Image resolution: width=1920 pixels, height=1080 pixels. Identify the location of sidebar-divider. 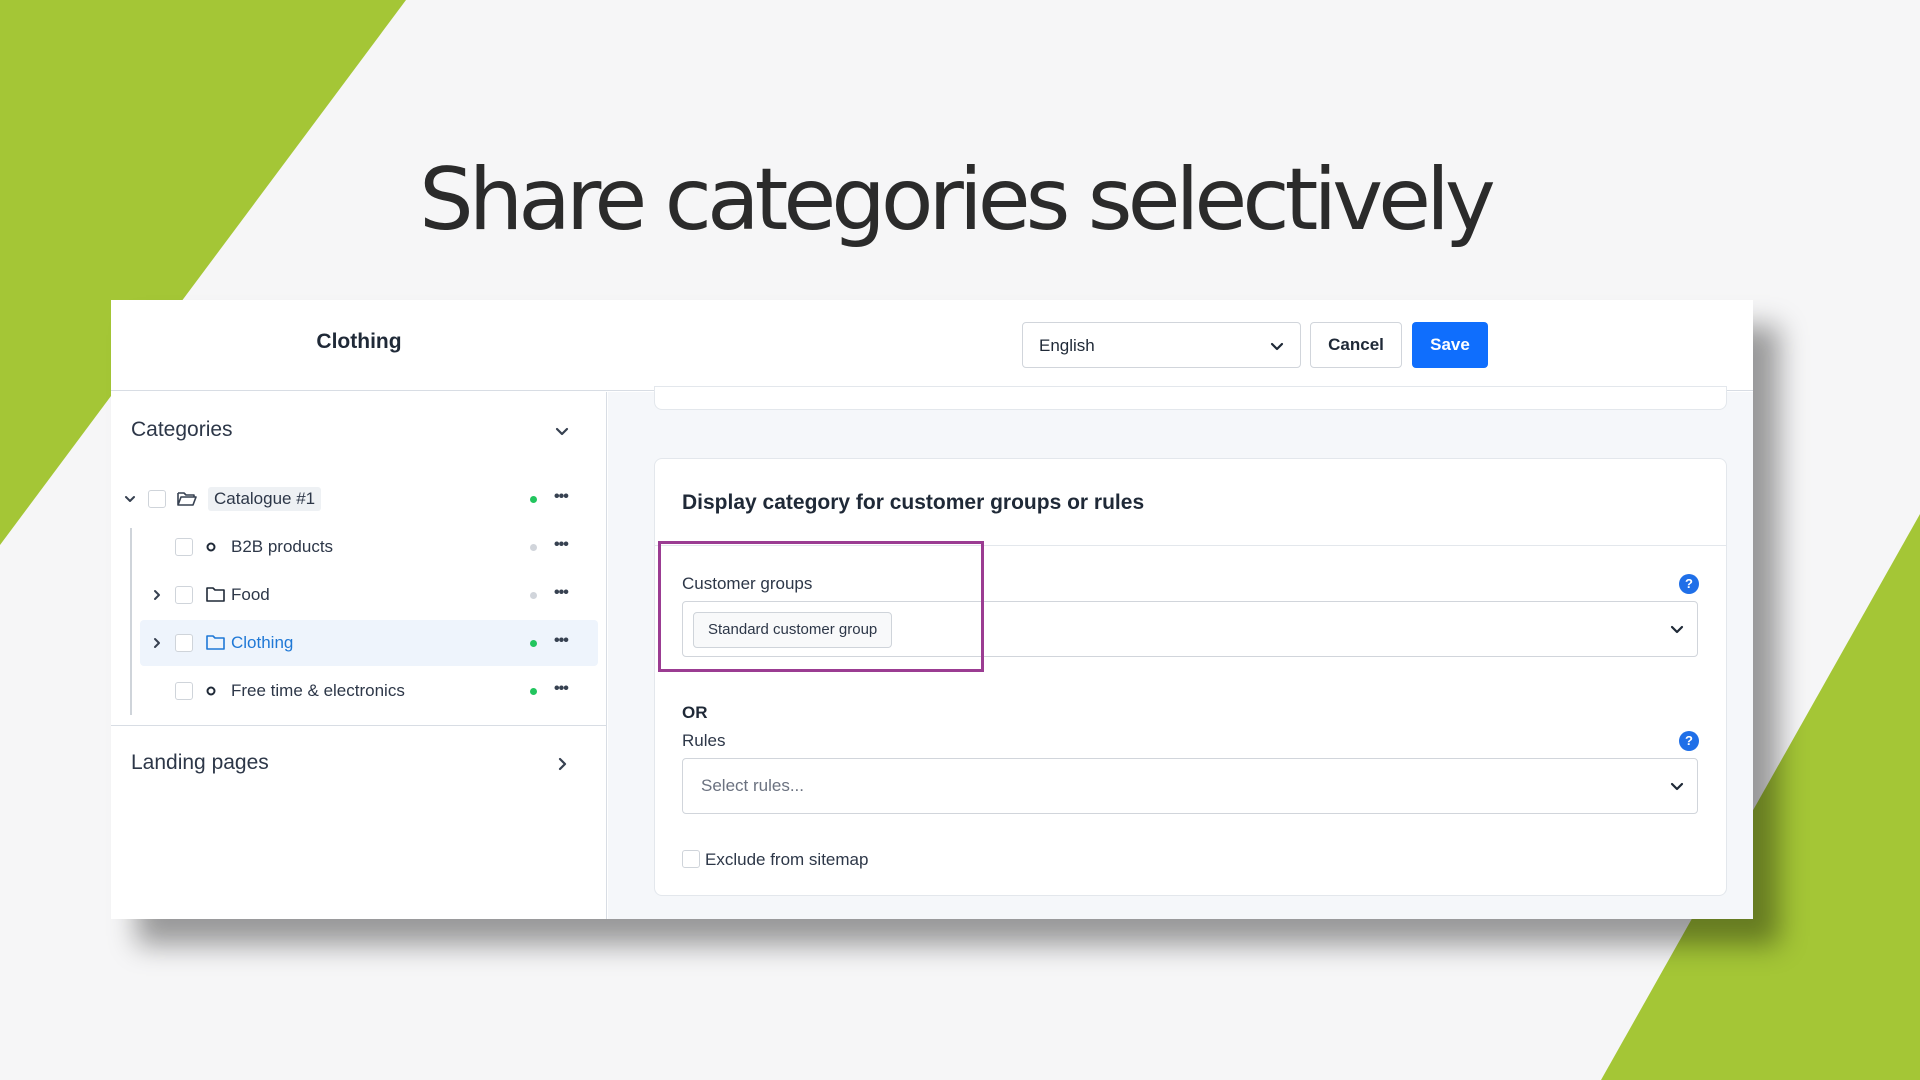
(358, 725).